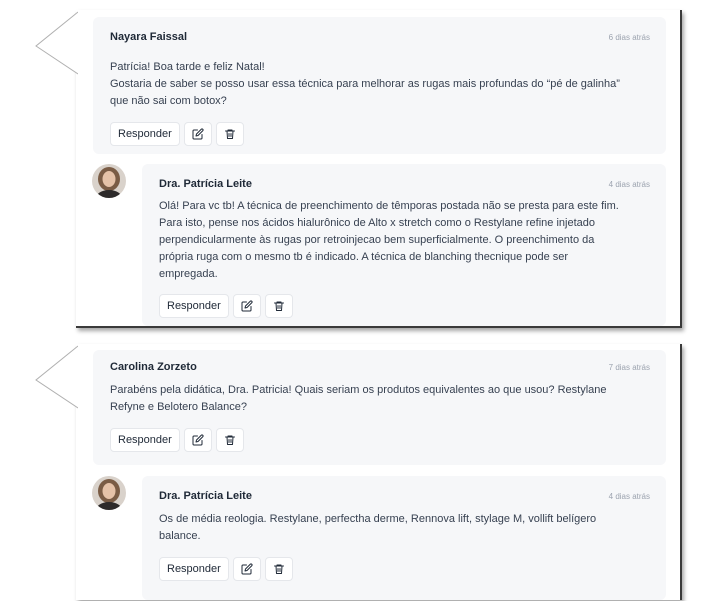 The height and width of the screenshot is (601, 709). Describe the element at coordinates (187, 67) in the screenshot. I see `comment-line: Patrícia! Boa tarde e feliz Natal!` at that location.